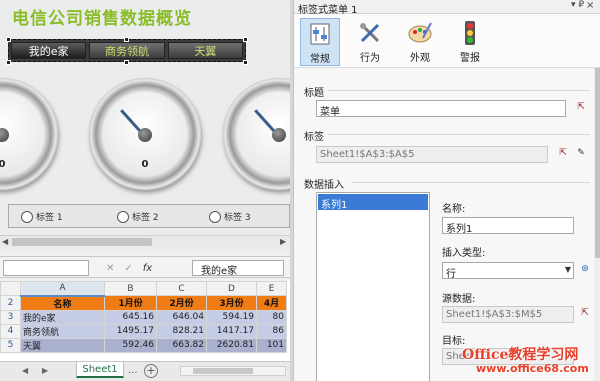 The height and width of the screenshot is (381, 600). What do you see at coordinates (585, 270) in the screenshot?
I see `link-icon: ⊛` at bounding box center [585, 270].